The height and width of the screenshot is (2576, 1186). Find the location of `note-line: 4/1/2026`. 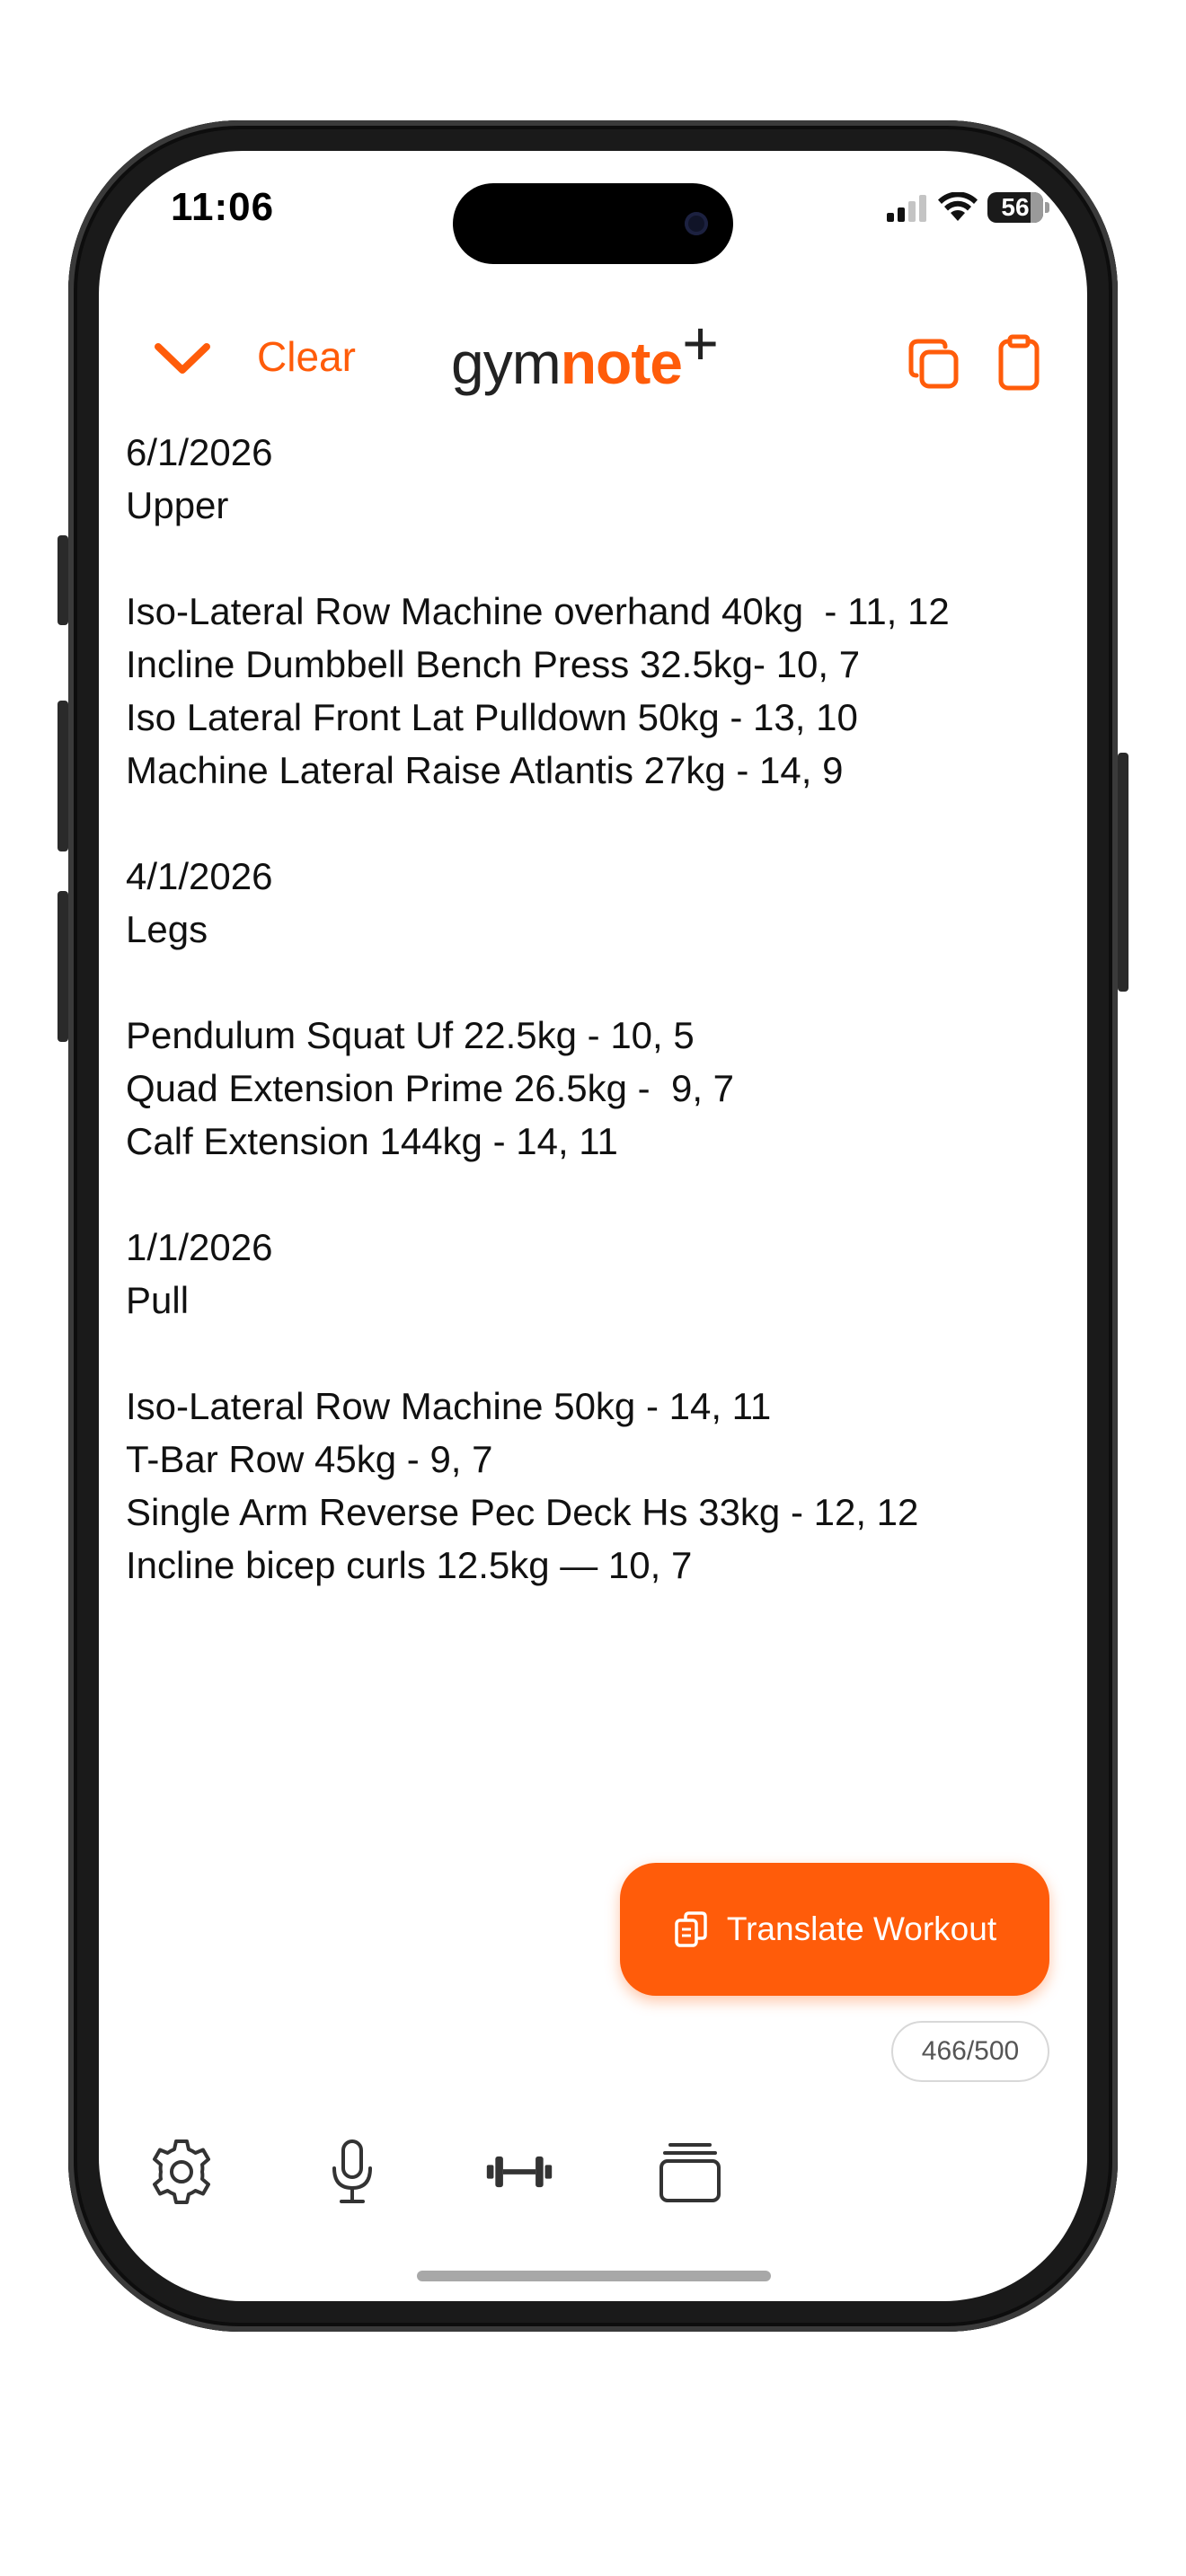

note-line: 4/1/2026 is located at coordinates (199, 876).